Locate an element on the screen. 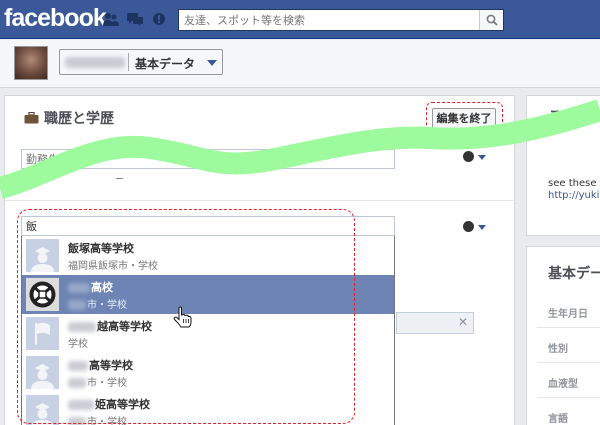 The width and height of the screenshot is (600, 425). basic-info-title: 基本デー is located at coordinates (574, 274).